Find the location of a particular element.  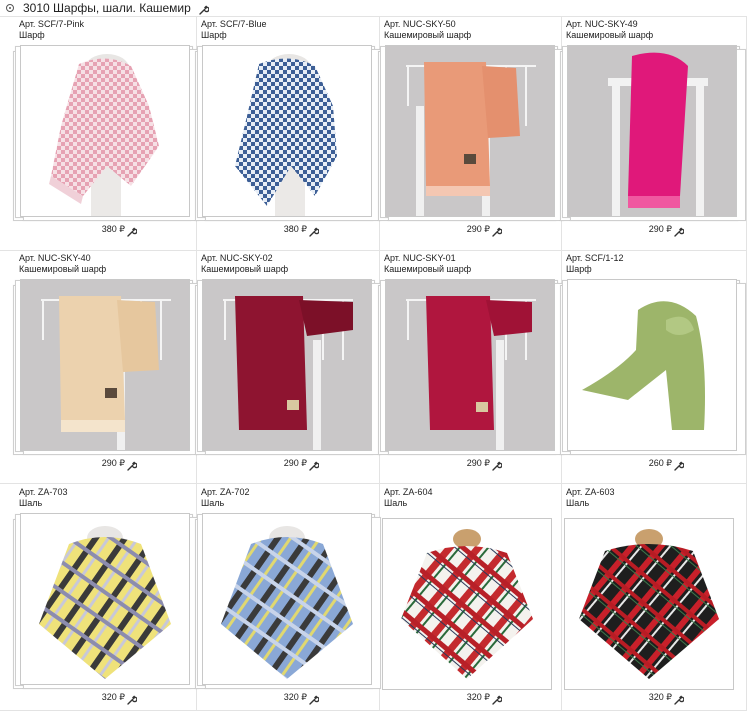

product-card: Арт. ZA-703 Шаль 320 ₽ is located at coordinates (106, 604).